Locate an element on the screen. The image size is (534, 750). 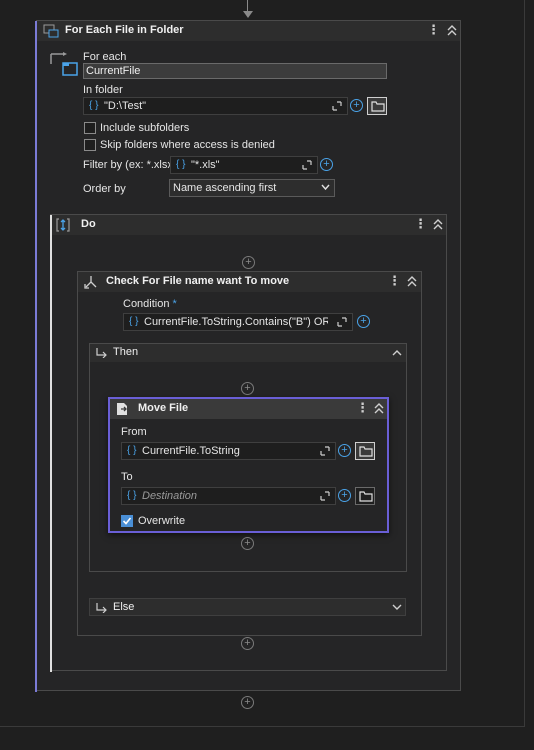
foreach-header: For Each File in Folder ⋮ is located at coordinates (248, 31).